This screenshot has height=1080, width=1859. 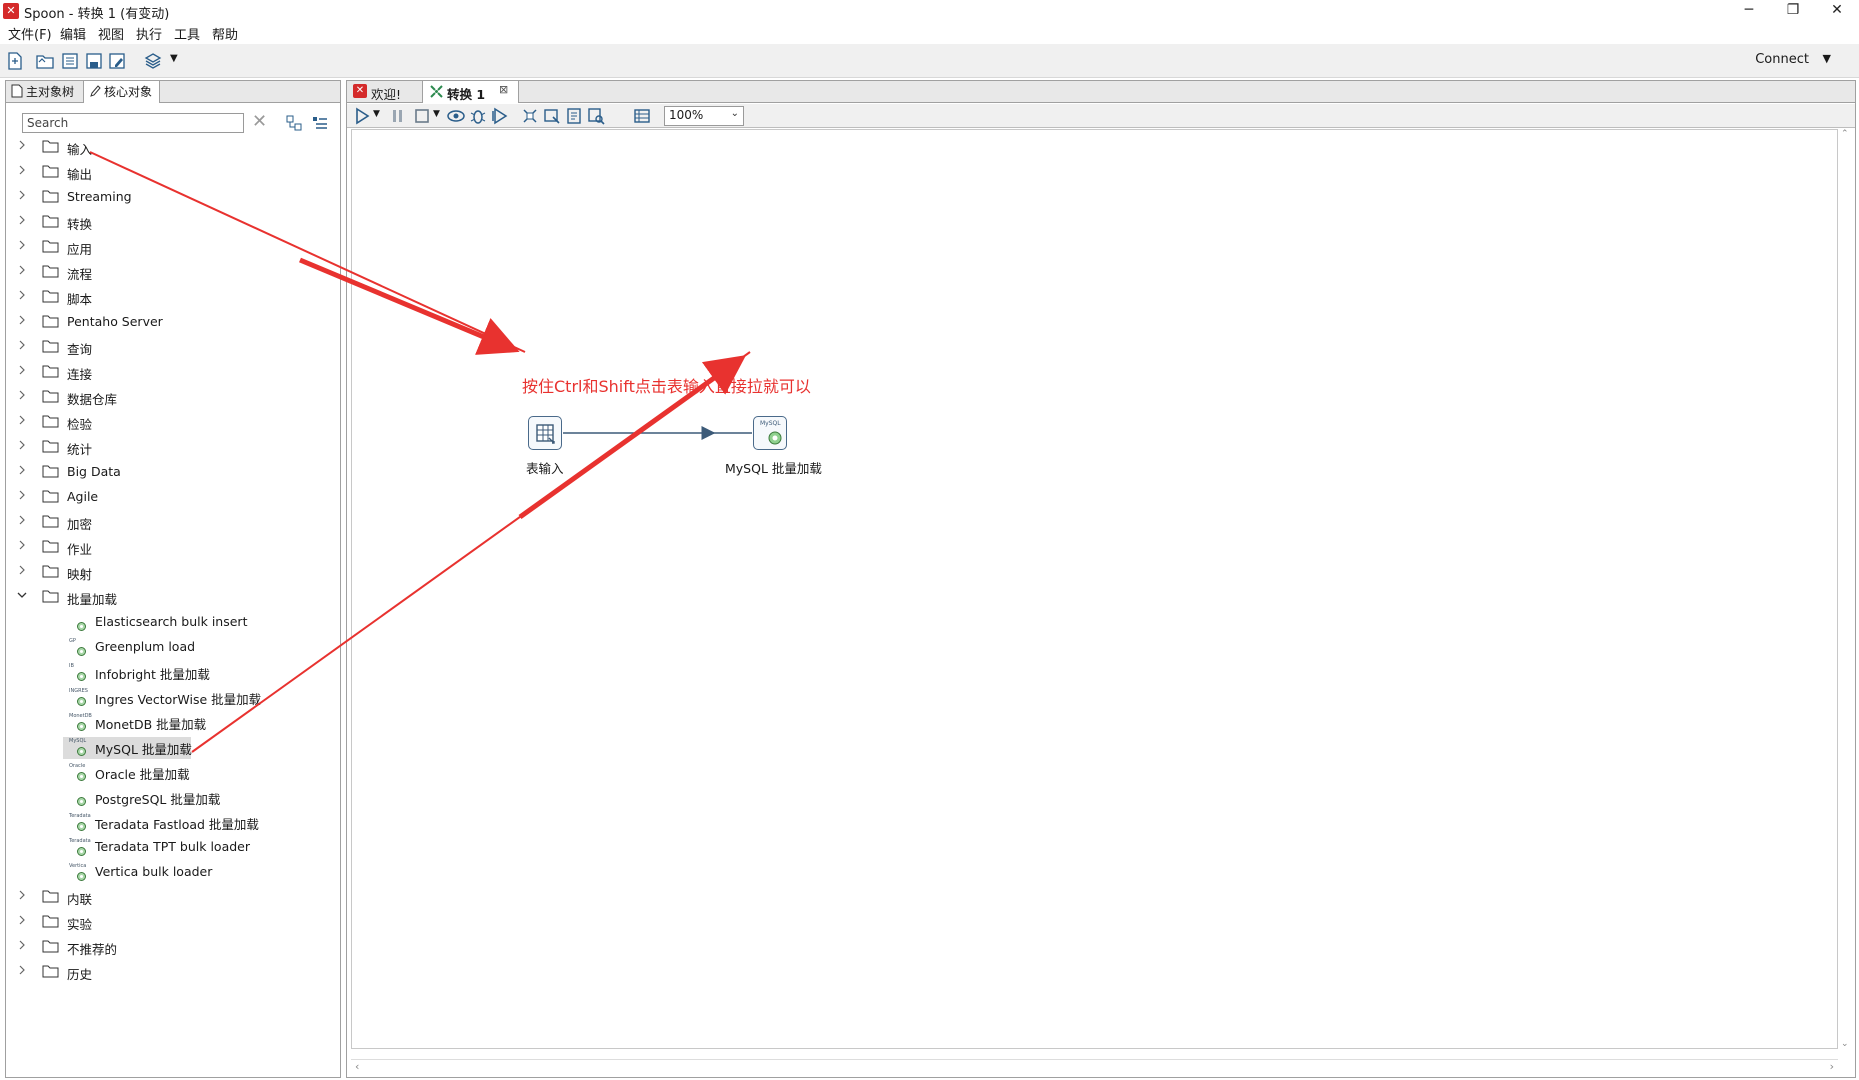 I want to click on tree-category: 作业, so click(x=156, y=548).